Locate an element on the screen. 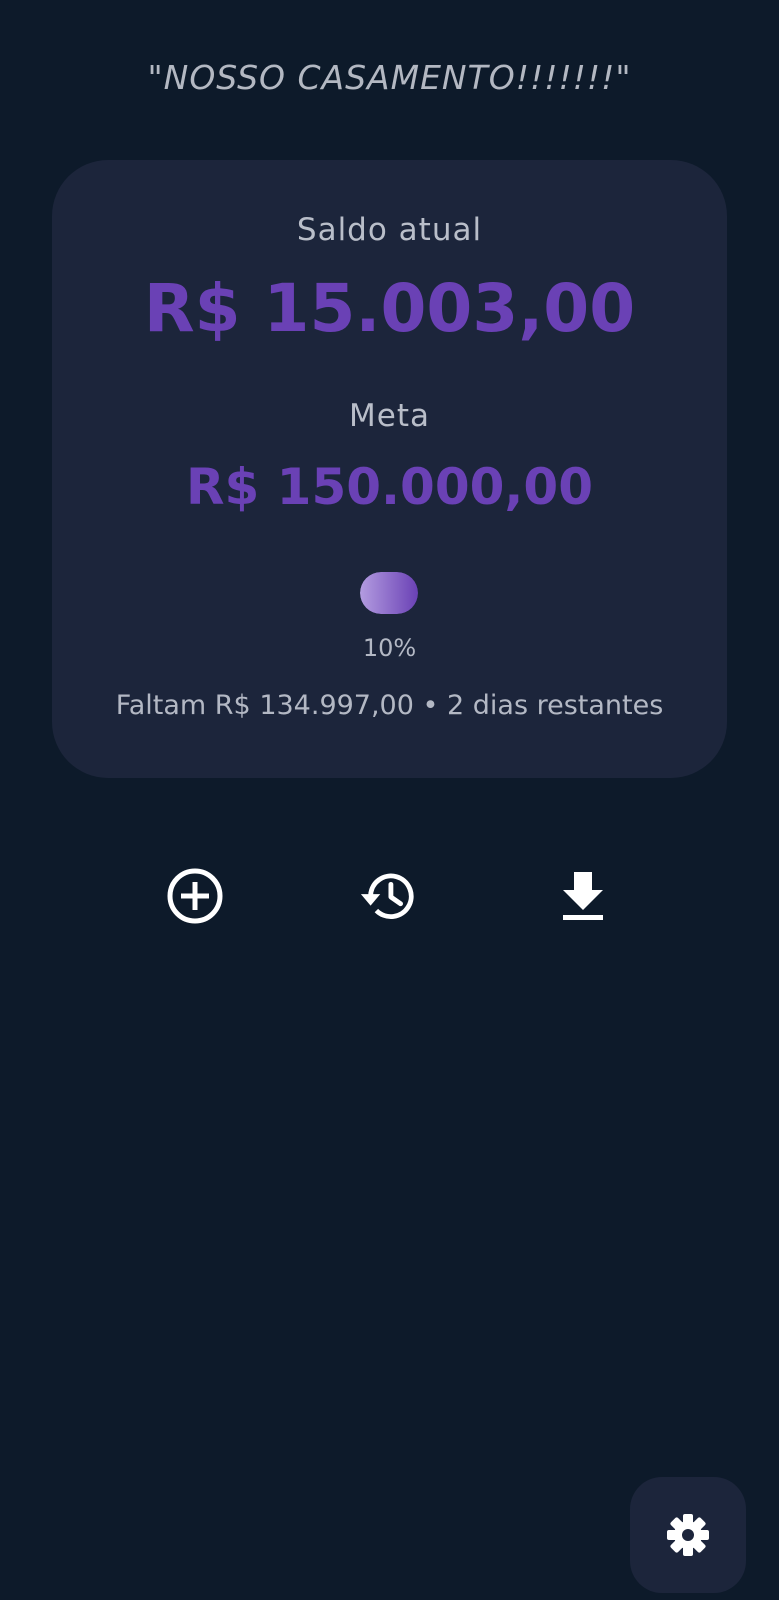 Image resolution: width=779 pixels, height=1600 pixels. gear-icon is located at coordinates (688, 1535).